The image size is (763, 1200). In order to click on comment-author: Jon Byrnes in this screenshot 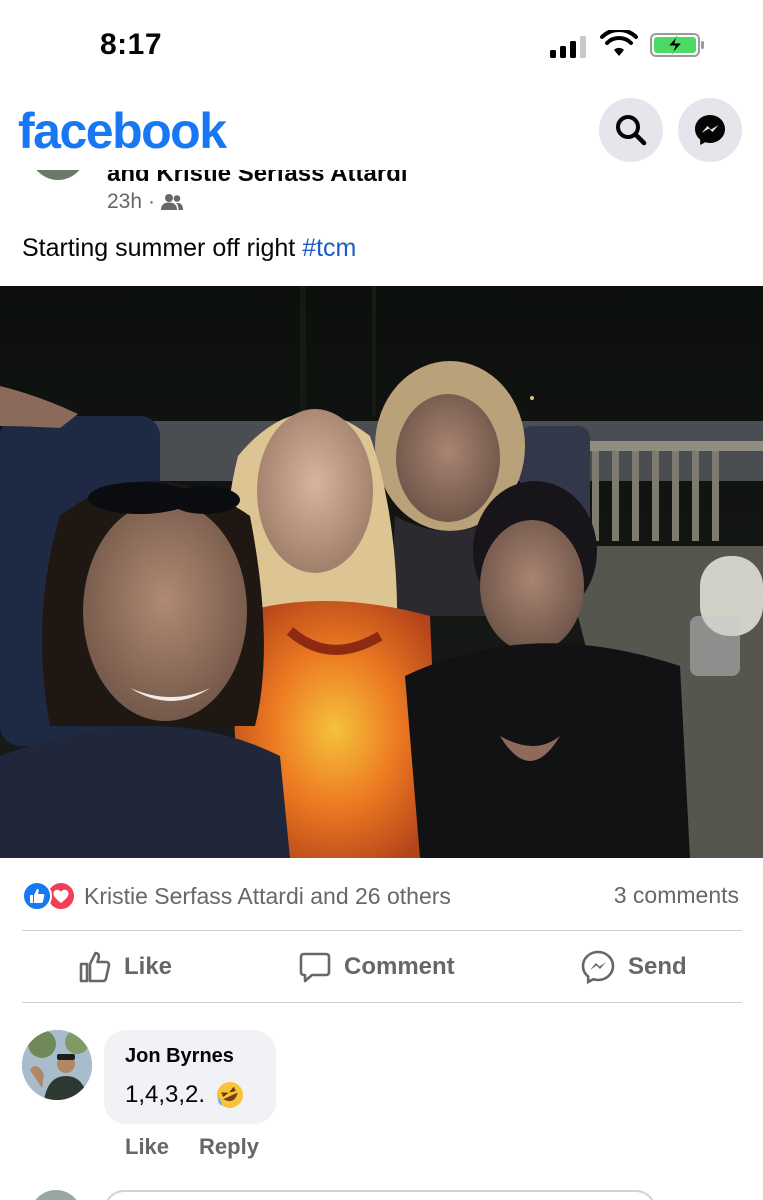, I will do `click(179, 1056)`.